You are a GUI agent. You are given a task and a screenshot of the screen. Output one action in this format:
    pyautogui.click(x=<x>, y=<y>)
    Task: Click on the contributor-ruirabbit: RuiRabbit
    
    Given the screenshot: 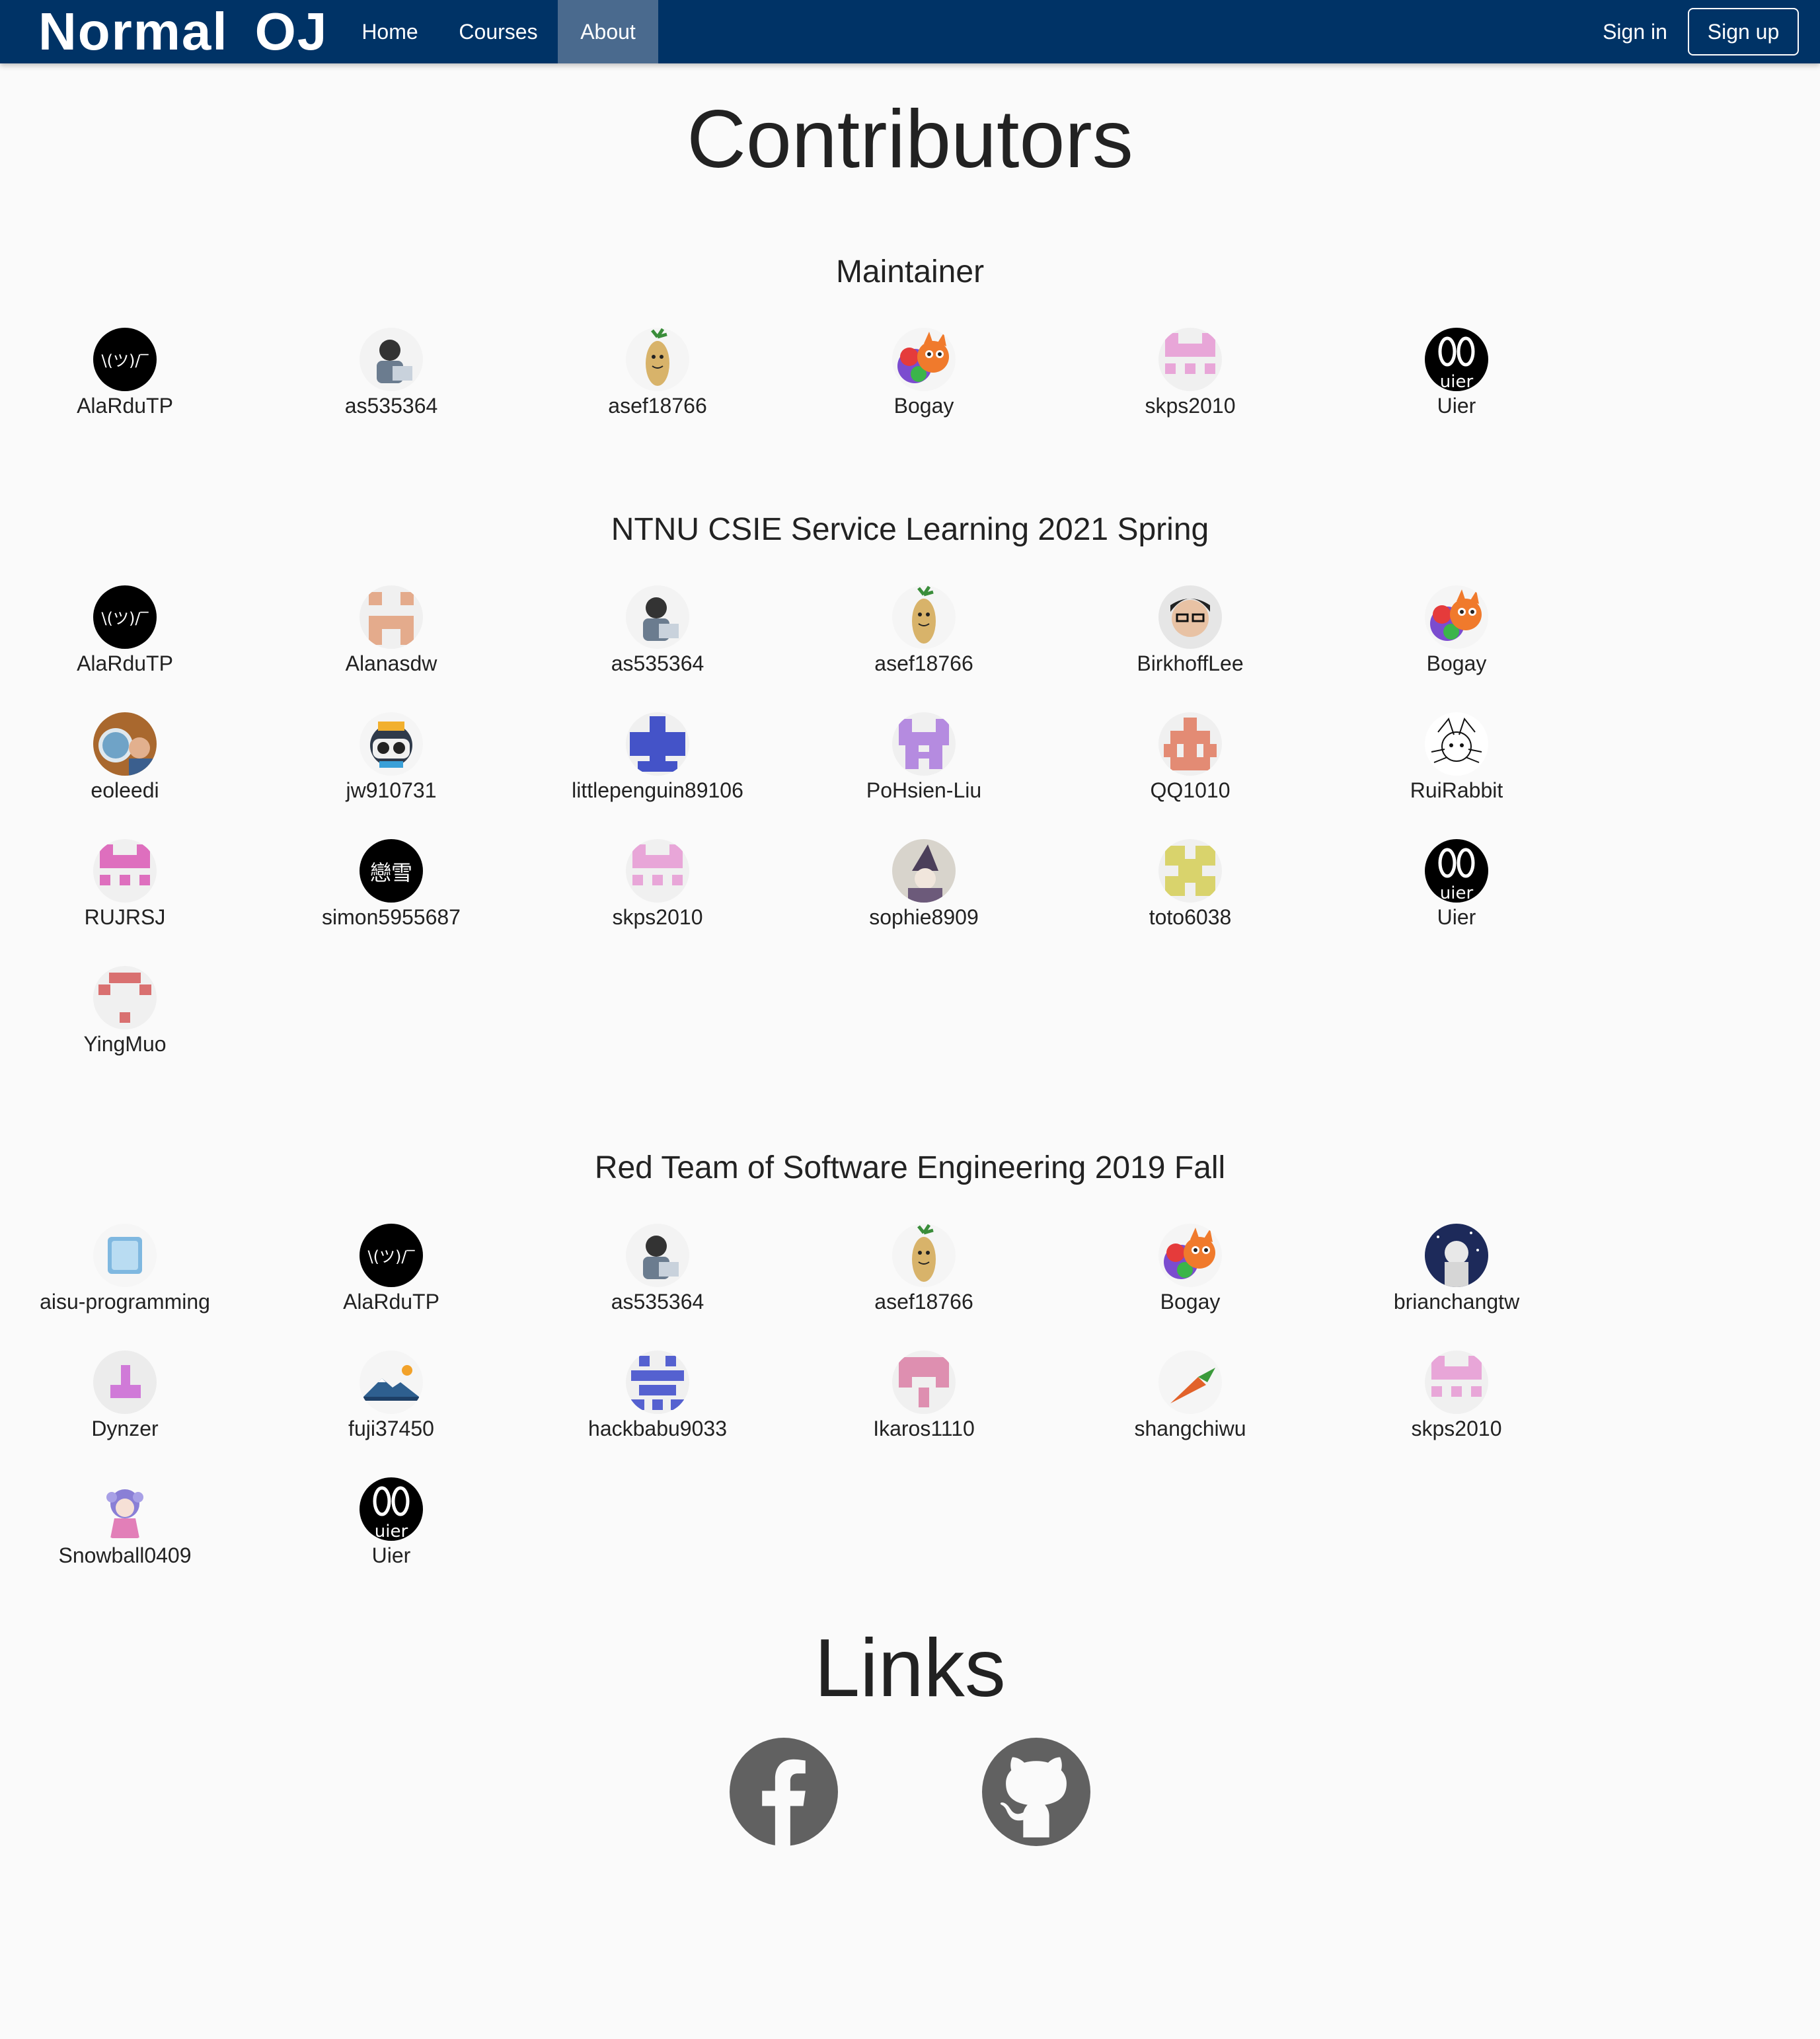 What is the action you would take?
    pyautogui.click(x=1456, y=768)
    